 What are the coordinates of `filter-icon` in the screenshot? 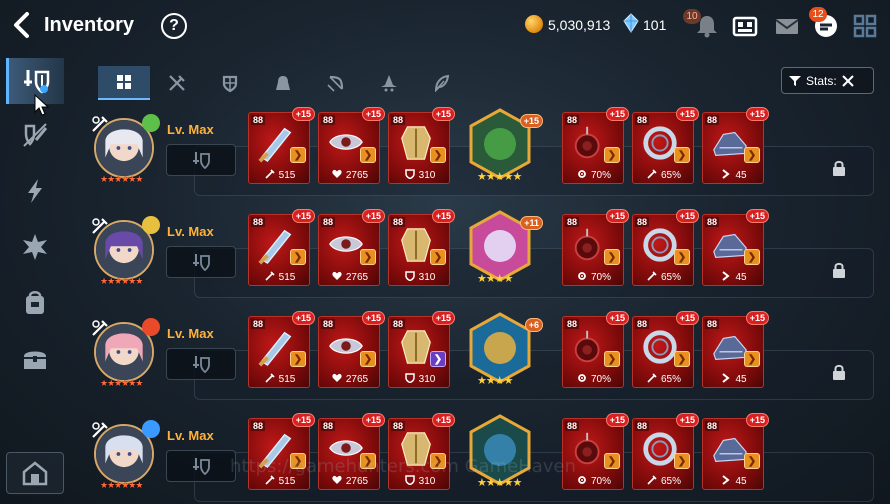 It's located at (795, 80).